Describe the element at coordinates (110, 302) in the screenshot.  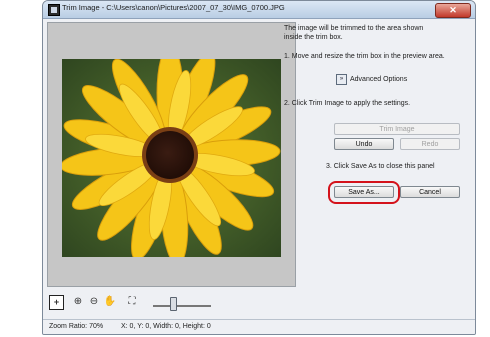
I see `hand-icon: ✋` at that location.